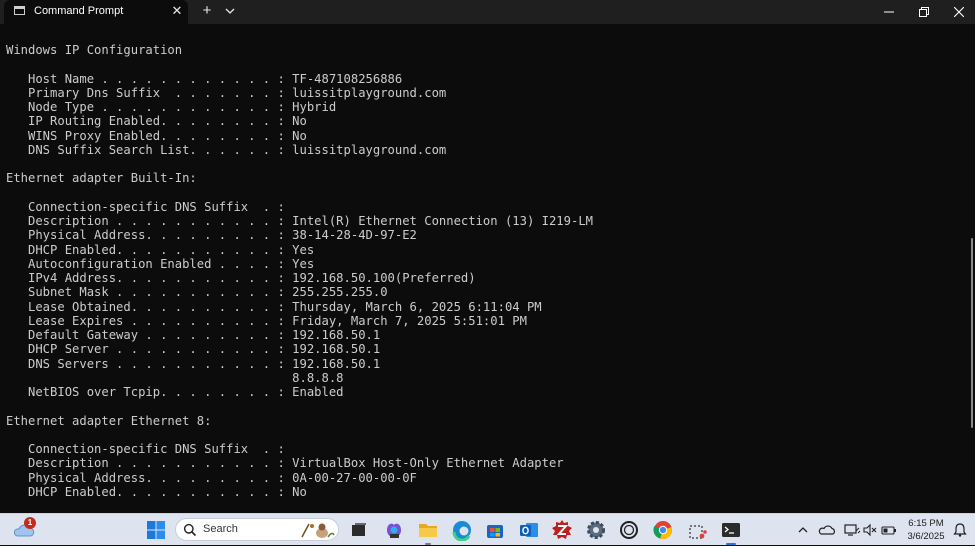 This screenshot has height=546, width=975. I want to click on minimize-button, so click(889, 12).